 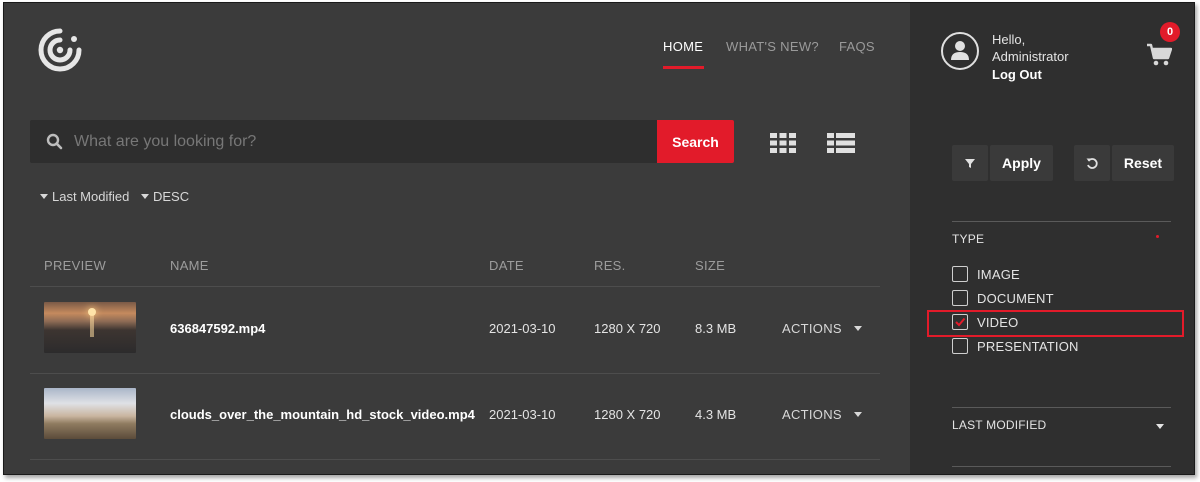 What do you see at coordinates (1017, 74) in the screenshot?
I see `logout-link: Log Out` at bounding box center [1017, 74].